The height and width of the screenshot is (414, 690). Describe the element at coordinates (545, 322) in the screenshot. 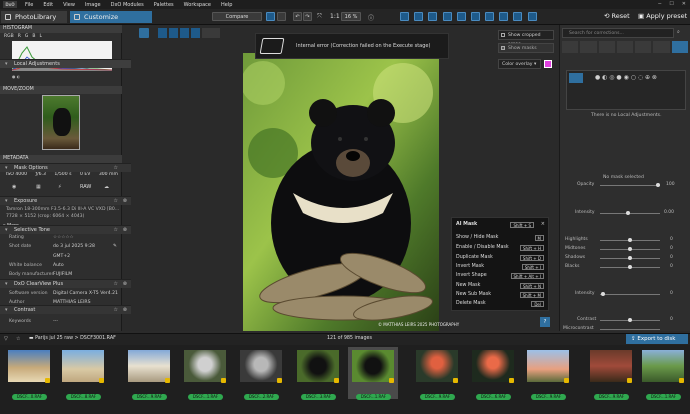

I see `help-icon: ?` at that location.